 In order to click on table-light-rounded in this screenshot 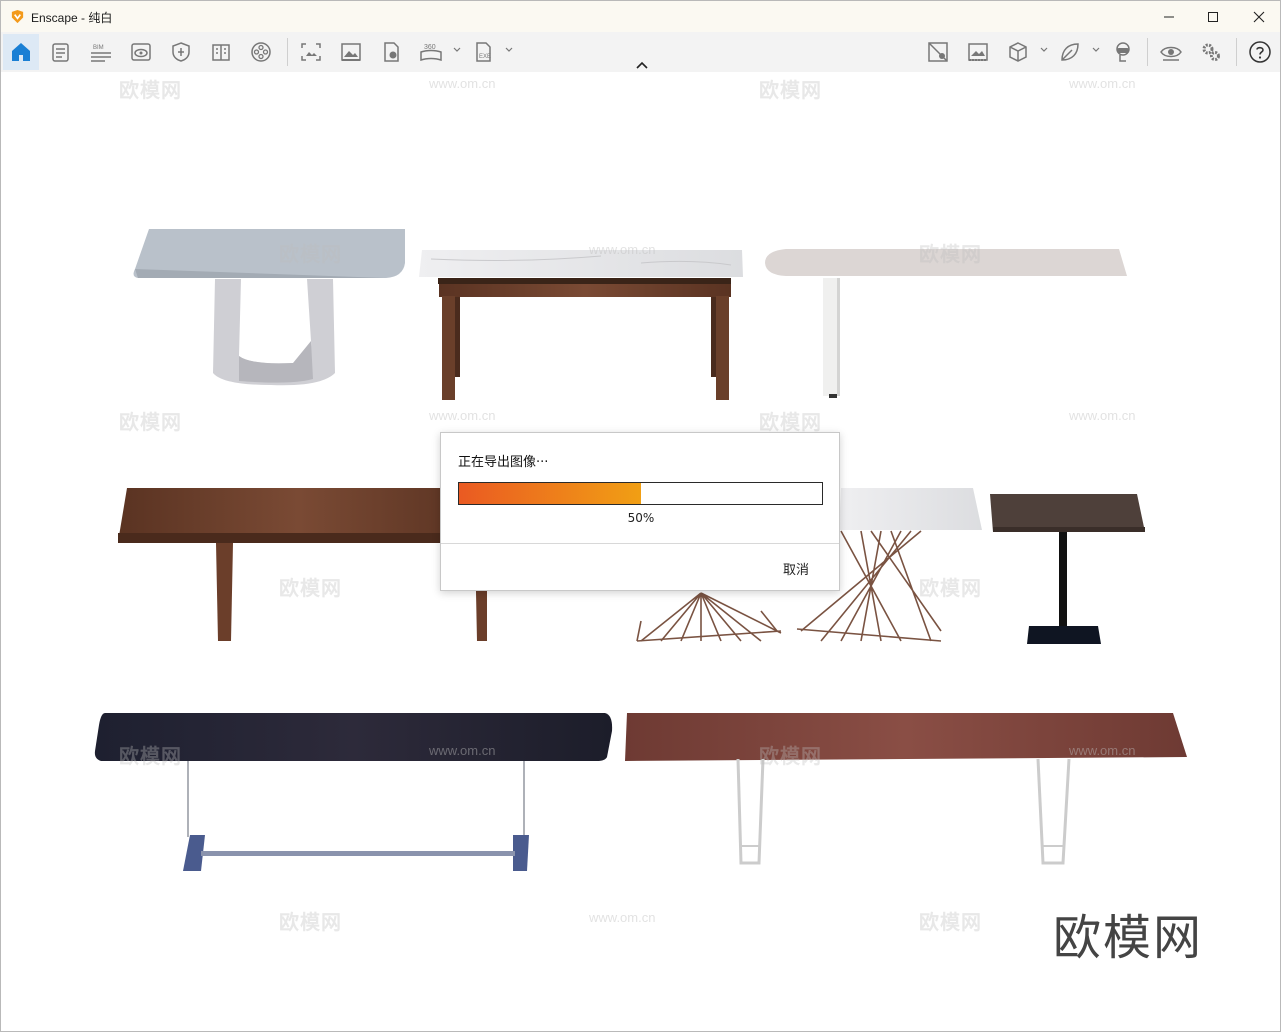, I will do `click(946, 323)`.